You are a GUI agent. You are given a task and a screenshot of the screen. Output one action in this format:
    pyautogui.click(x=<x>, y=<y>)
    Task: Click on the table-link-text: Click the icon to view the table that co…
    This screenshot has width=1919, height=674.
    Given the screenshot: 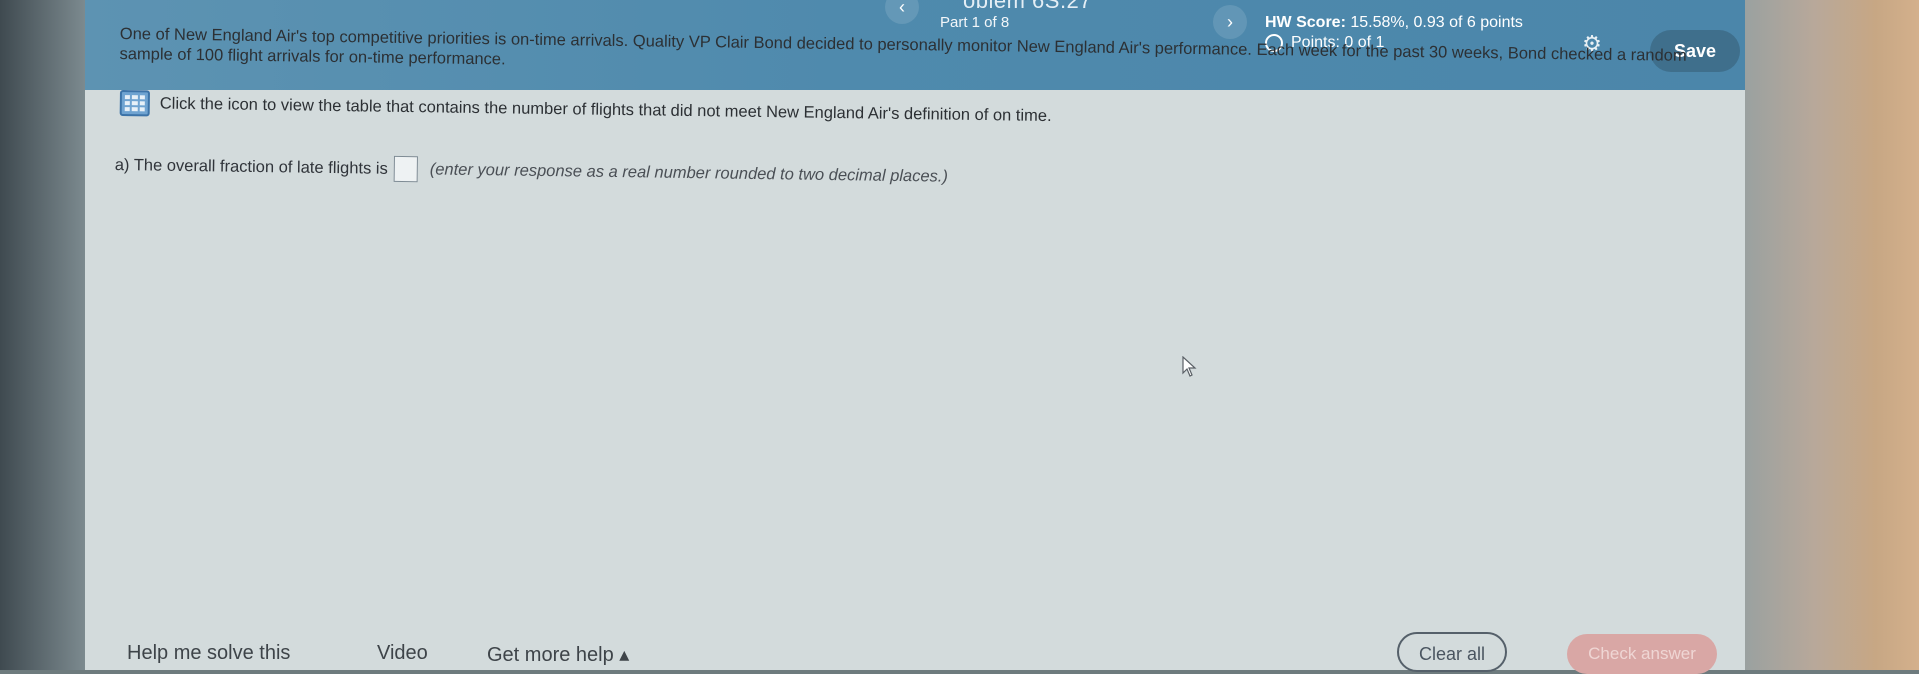 What is the action you would take?
    pyautogui.click(x=605, y=109)
    